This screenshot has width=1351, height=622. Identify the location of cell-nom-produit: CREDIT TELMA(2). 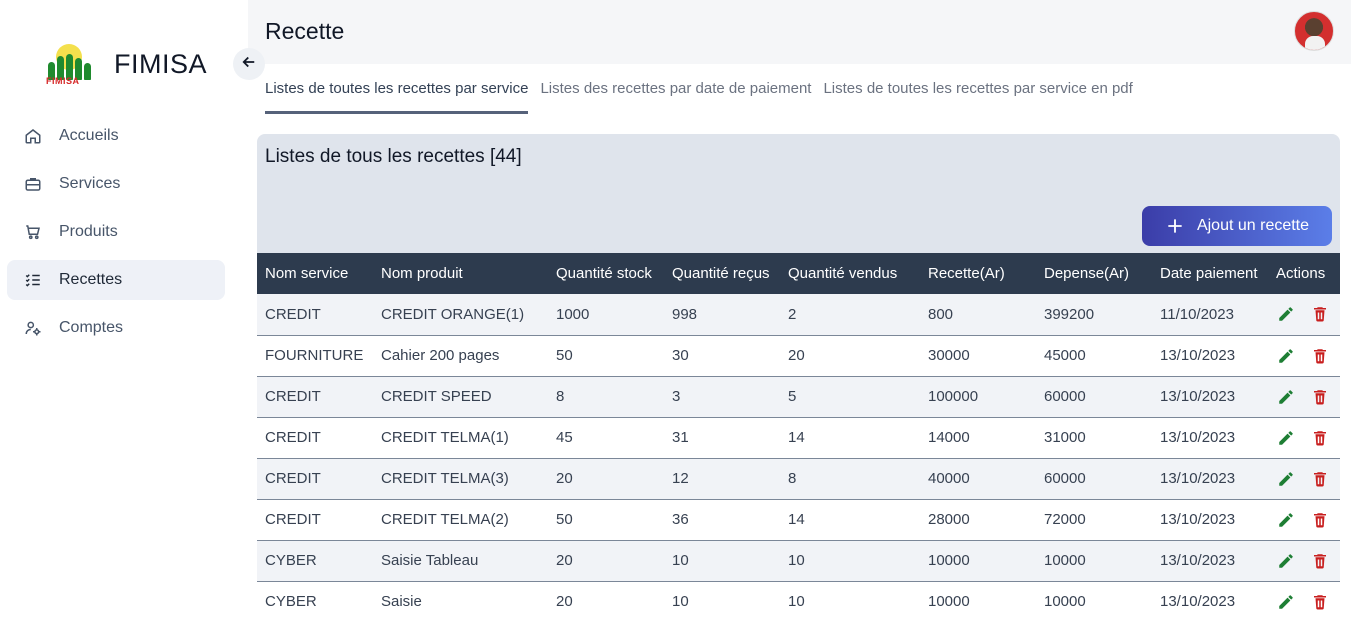
(445, 519).